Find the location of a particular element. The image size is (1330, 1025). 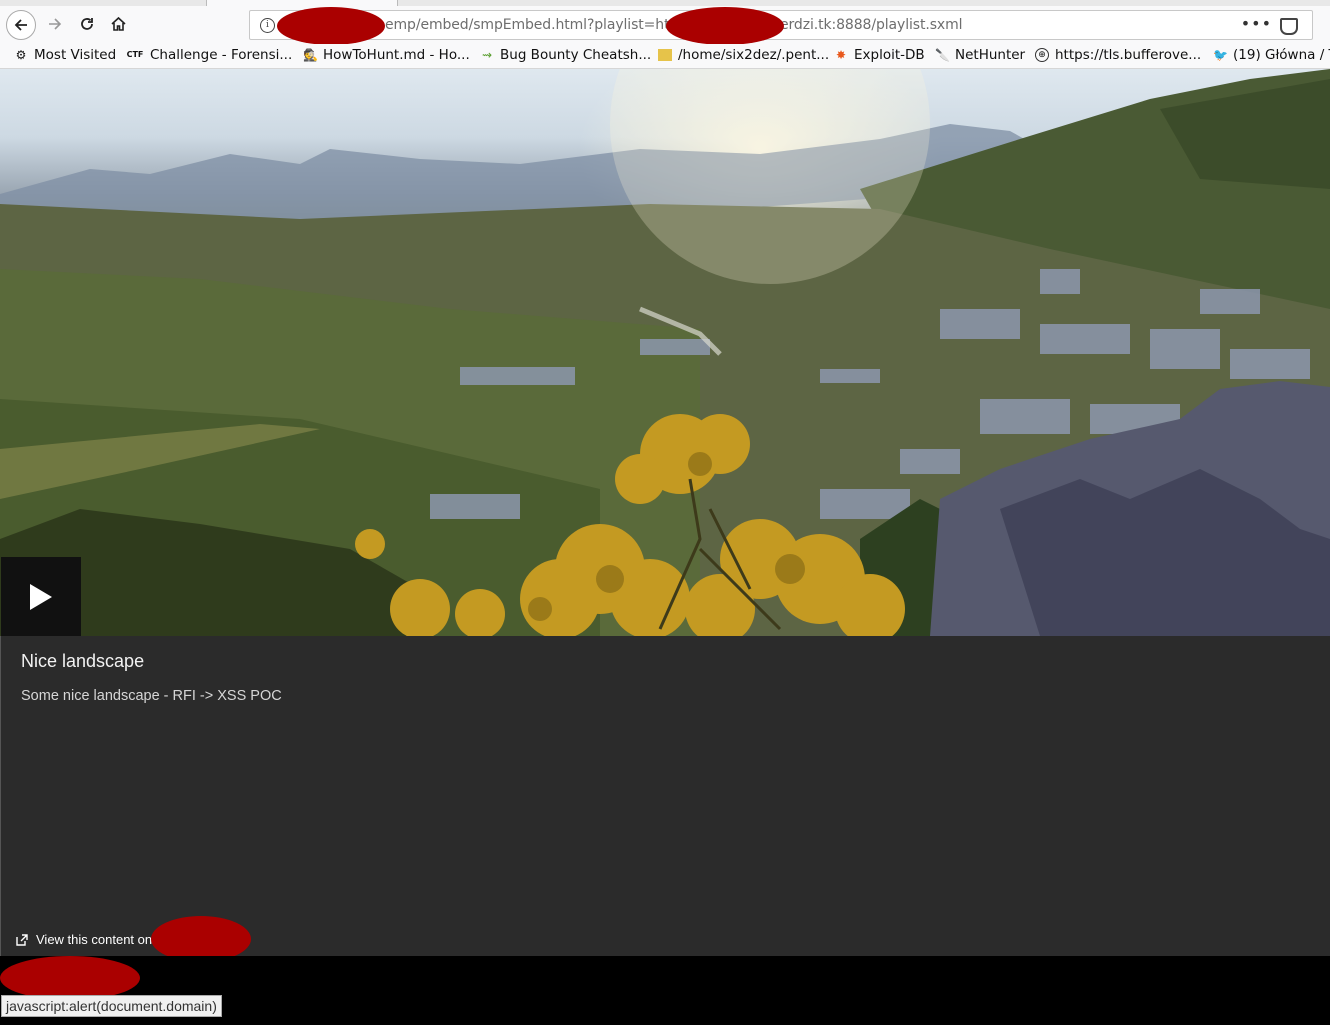

image-icon is located at coordinates (665, 55).